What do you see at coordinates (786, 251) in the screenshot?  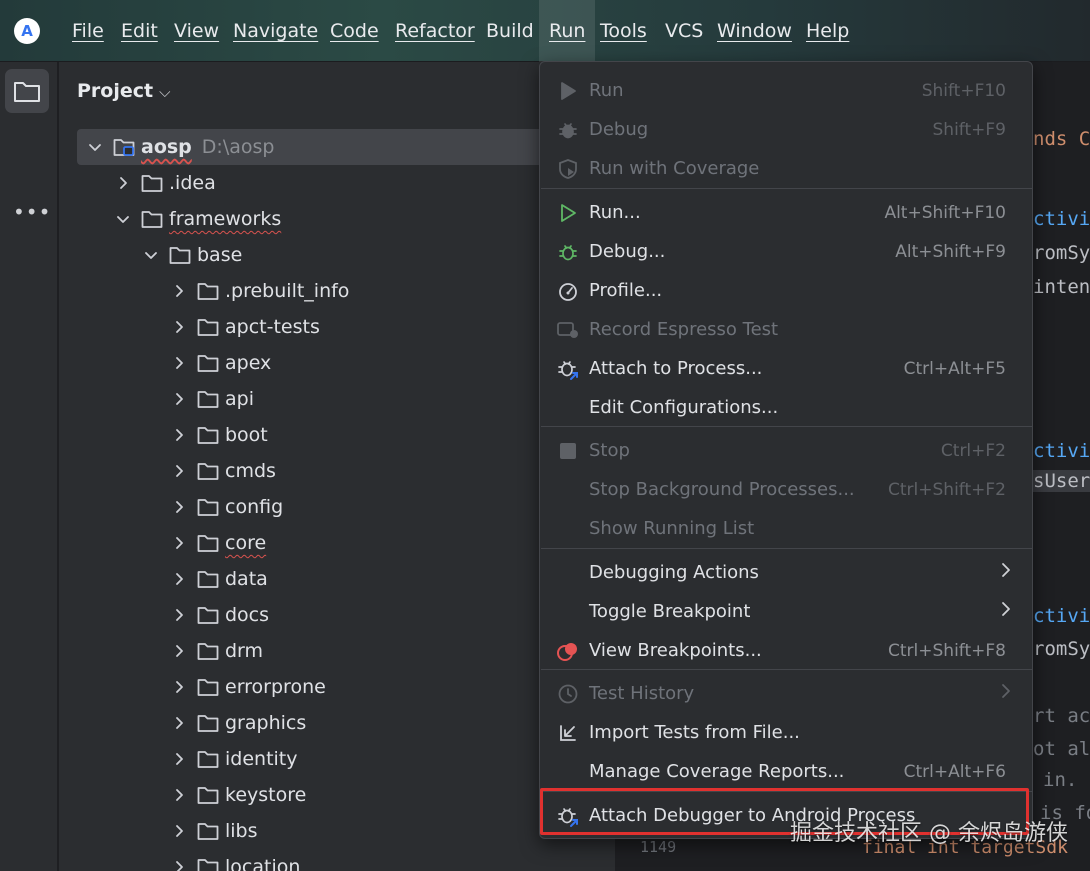 I see `menu-item-debug-dialog: Debug... Alt+Shift+F9` at bounding box center [786, 251].